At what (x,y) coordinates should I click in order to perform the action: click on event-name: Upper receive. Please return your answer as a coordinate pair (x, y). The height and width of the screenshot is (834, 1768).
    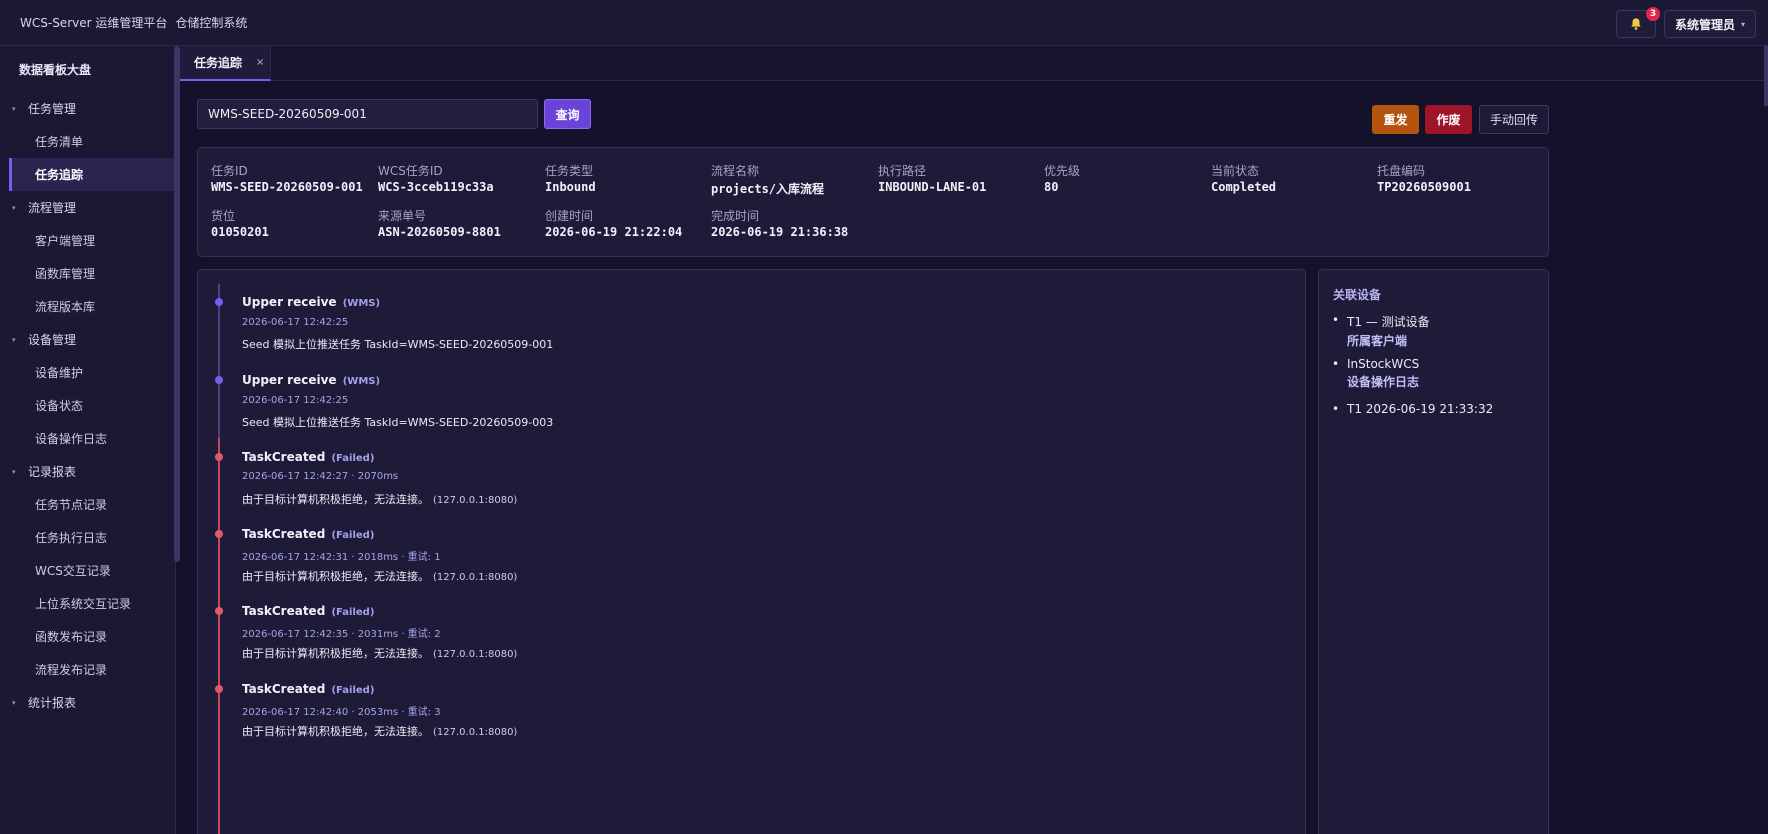
    Looking at the image, I should click on (289, 302).